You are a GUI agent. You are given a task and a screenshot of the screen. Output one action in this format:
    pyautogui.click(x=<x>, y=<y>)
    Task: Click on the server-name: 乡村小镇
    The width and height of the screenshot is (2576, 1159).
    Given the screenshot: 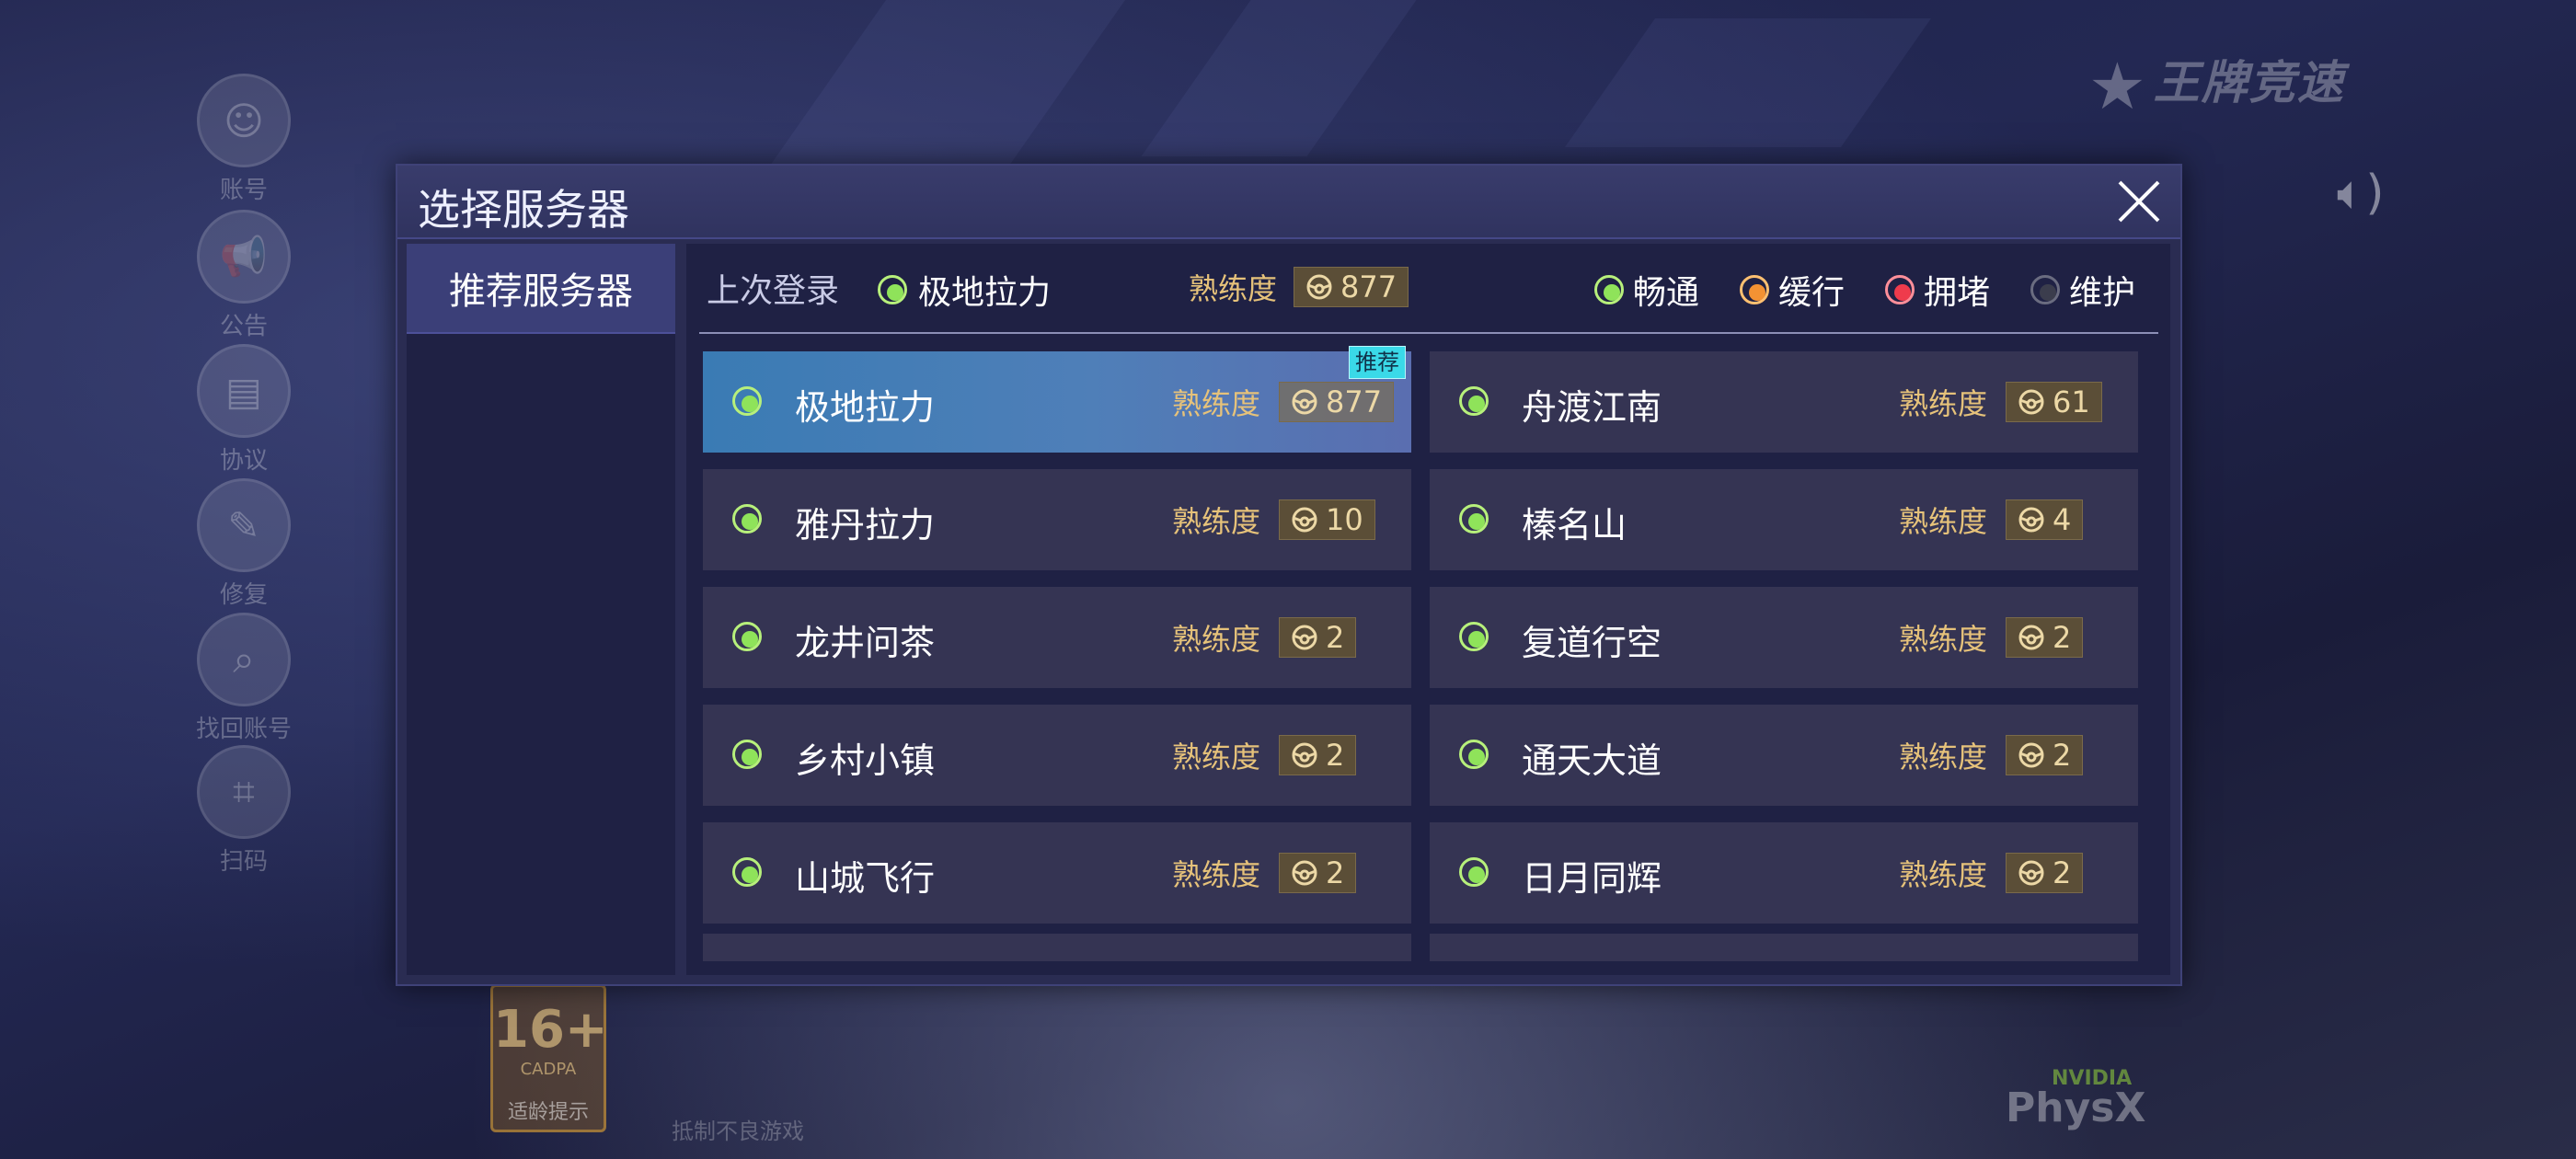 What is the action you would take?
    pyautogui.click(x=865, y=760)
    